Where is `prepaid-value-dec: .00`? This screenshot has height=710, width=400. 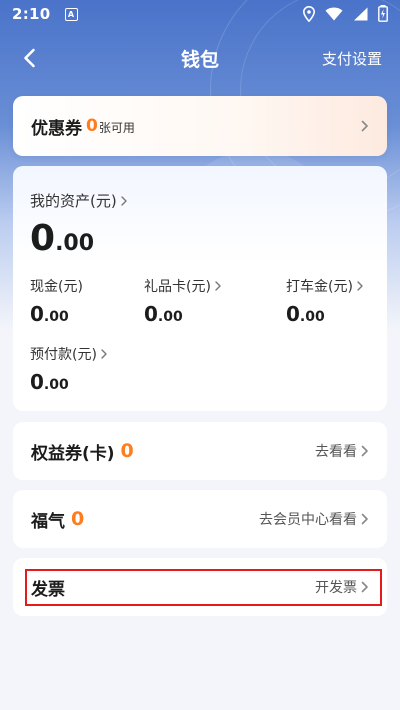 prepaid-value-dec: .00 is located at coordinates (56, 385).